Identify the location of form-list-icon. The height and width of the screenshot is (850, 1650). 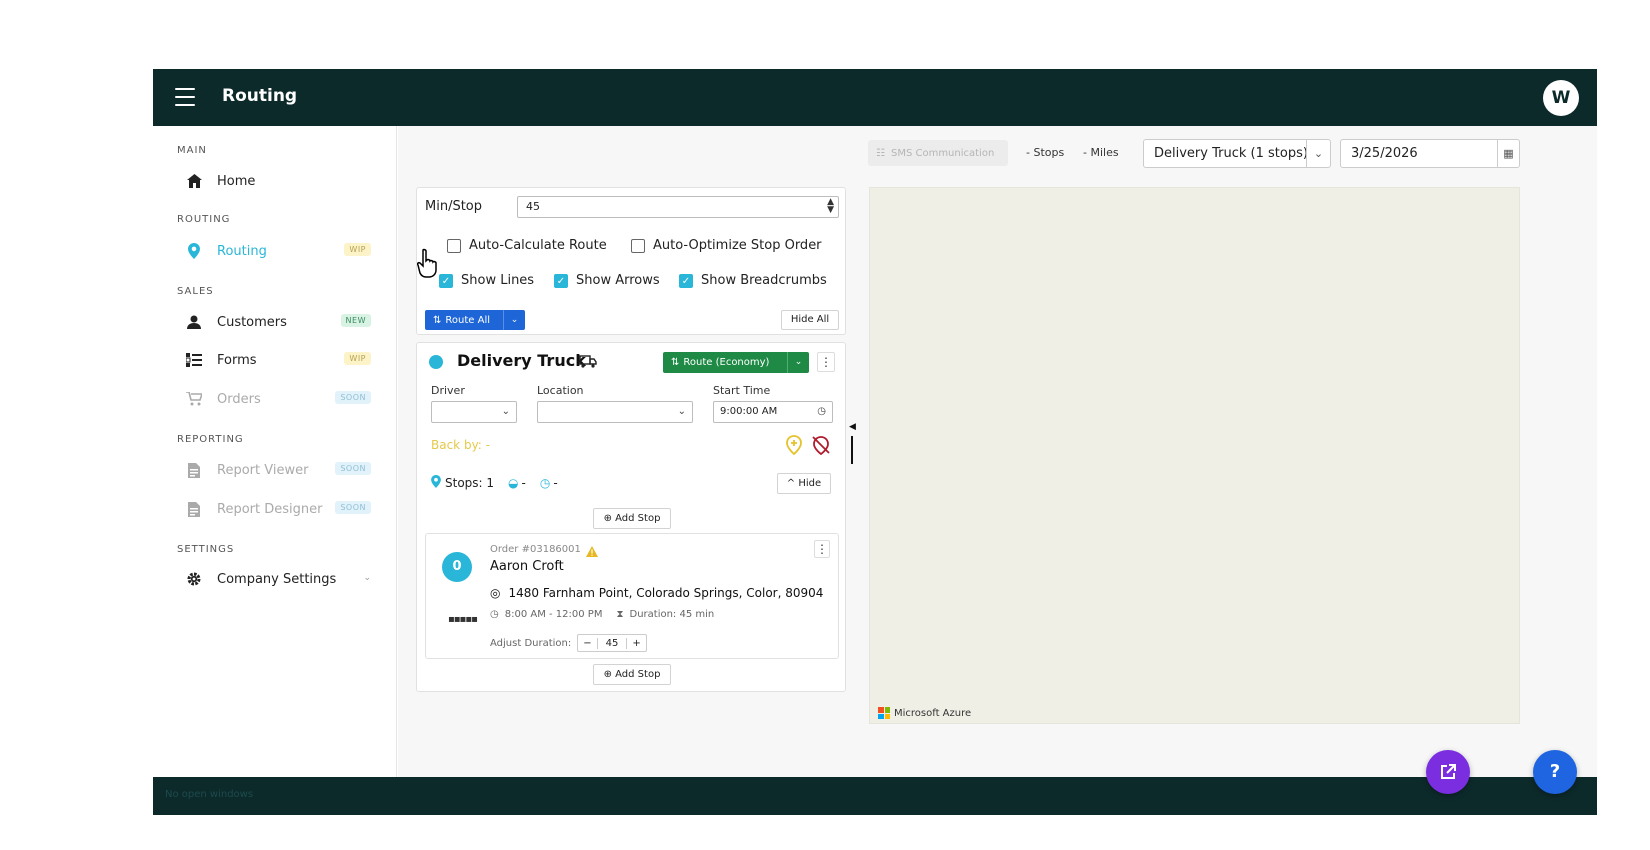
(194, 360).